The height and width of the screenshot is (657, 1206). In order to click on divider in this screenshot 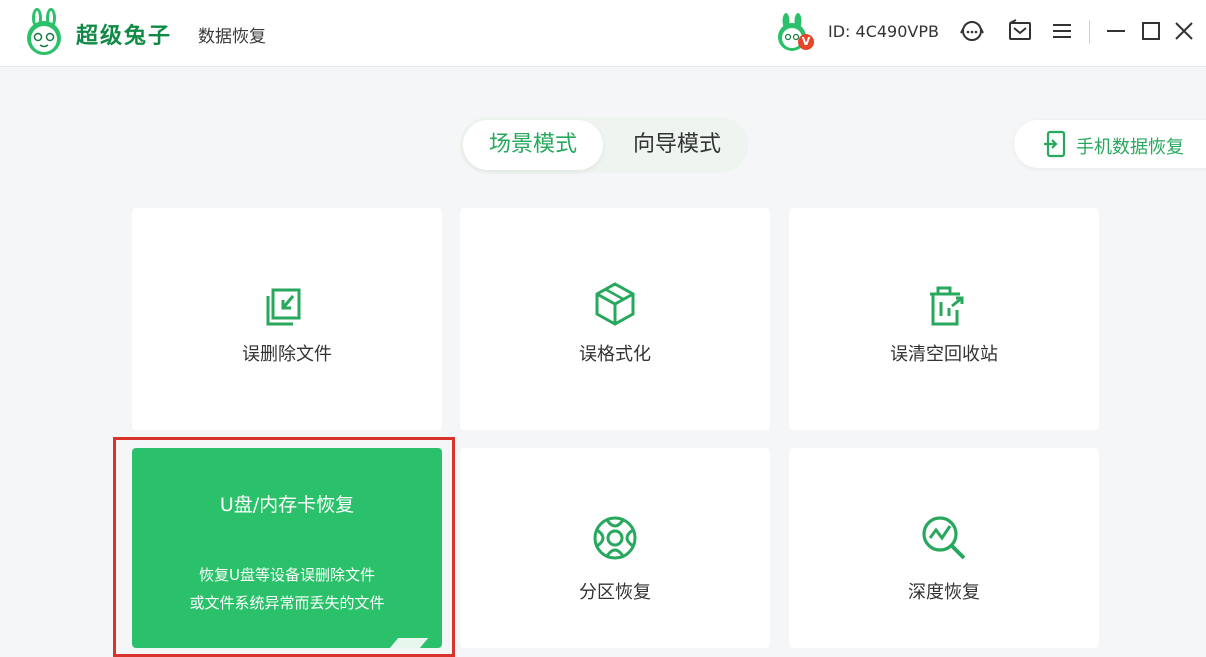, I will do `click(1089, 32)`.